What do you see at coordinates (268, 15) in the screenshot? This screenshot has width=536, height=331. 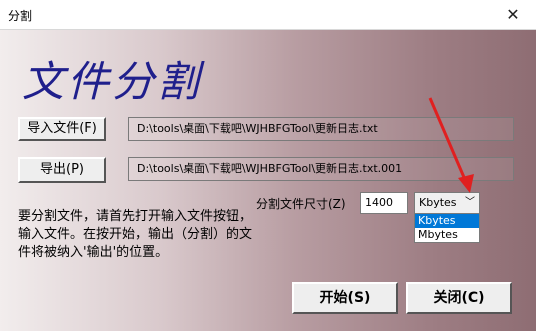 I see `title-bar: 分割 ✕` at bounding box center [268, 15].